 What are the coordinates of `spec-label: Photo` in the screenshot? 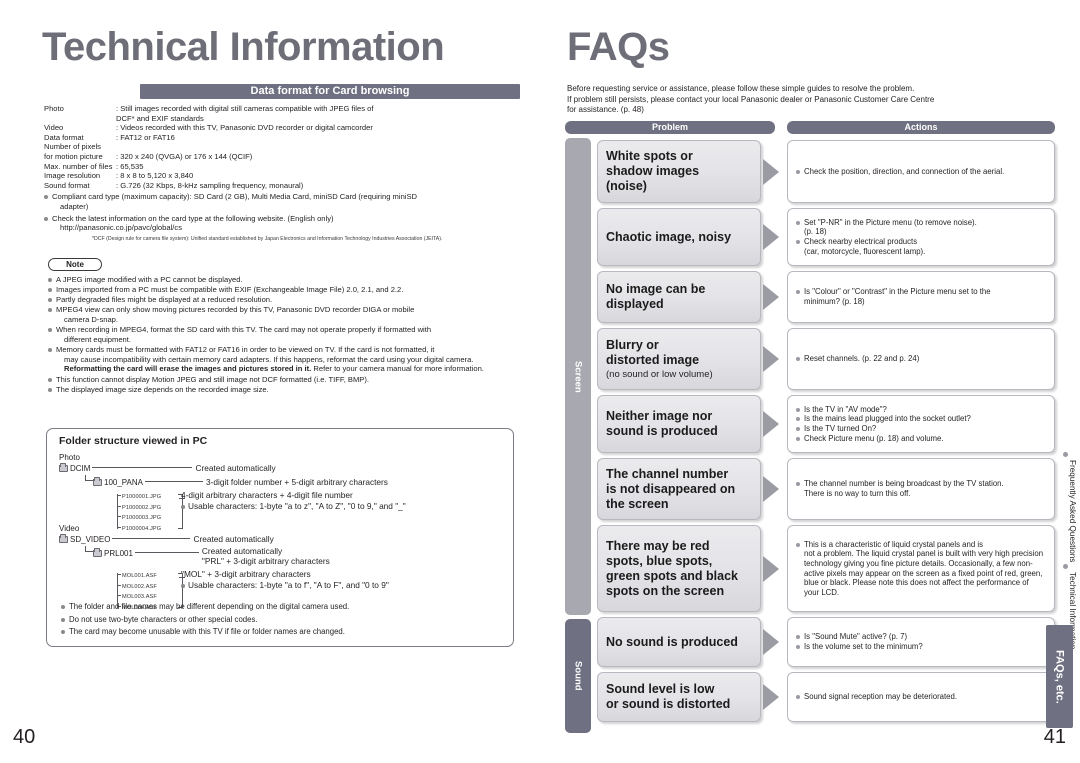 It's located at (54, 108).